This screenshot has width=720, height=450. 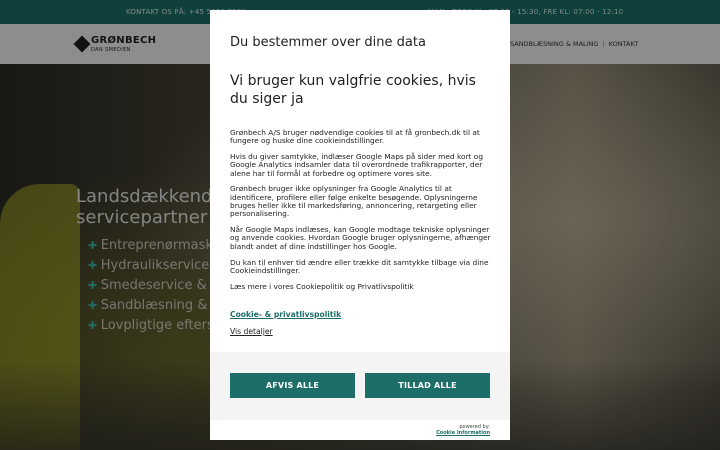 What do you see at coordinates (328, 42) in the screenshot?
I see `cookie-dialog-heading: Du bestemmer over dine data` at bounding box center [328, 42].